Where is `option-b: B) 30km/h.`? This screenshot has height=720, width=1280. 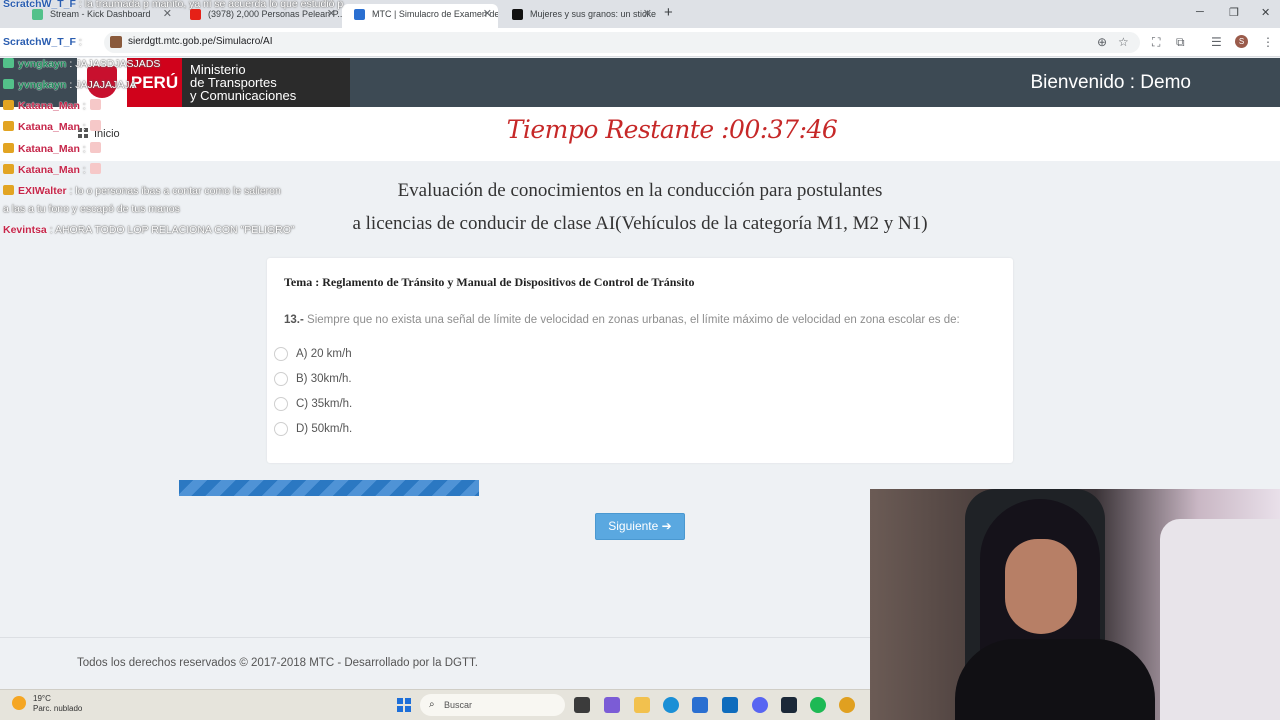 option-b: B) 30km/h. is located at coordinates (313, 379).